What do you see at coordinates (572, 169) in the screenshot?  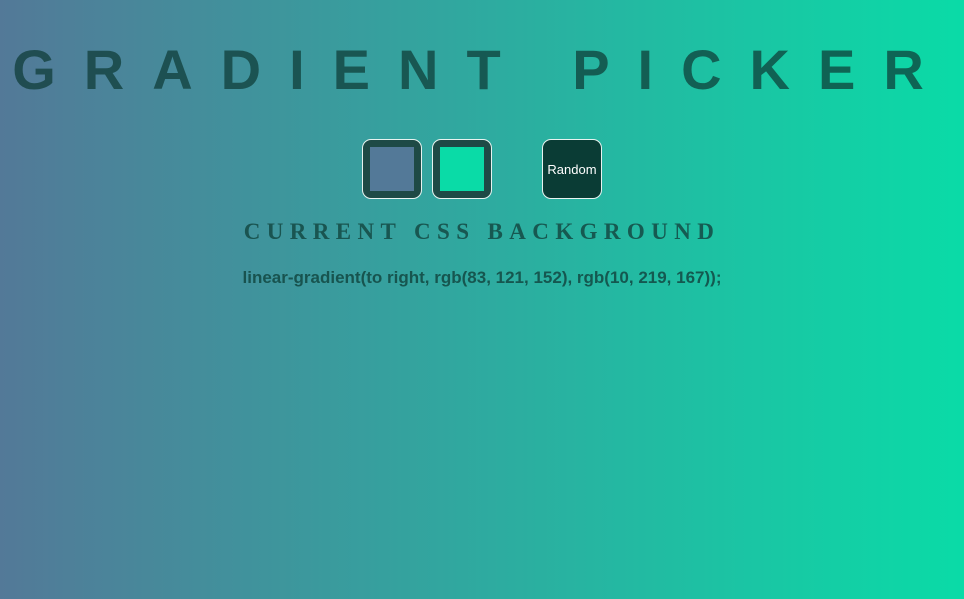 I see `random-button: Random` at bounding box center [572, 169].